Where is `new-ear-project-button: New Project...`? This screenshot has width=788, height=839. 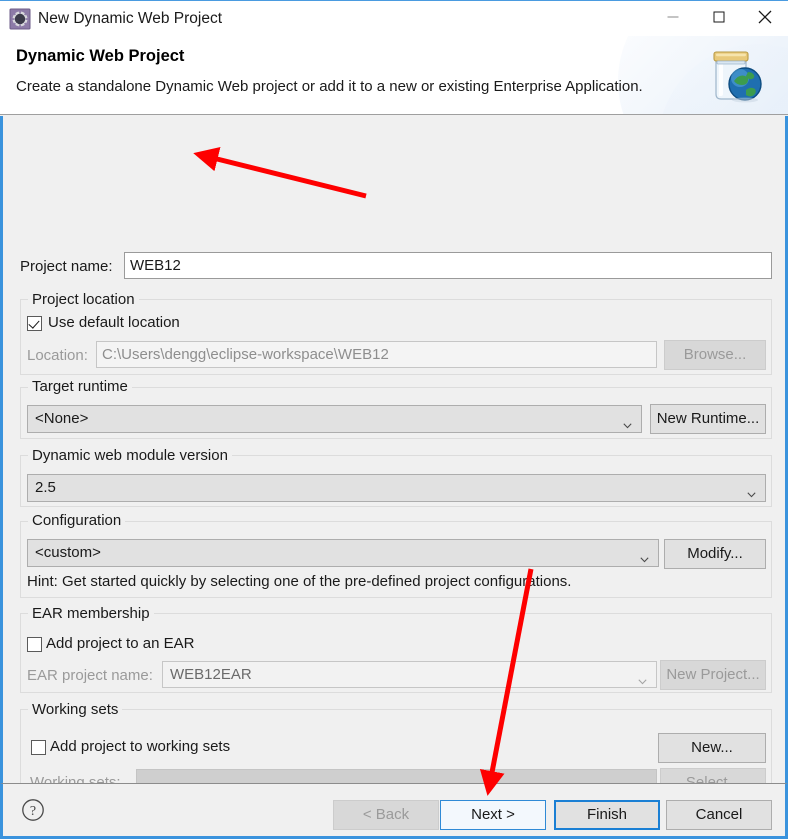
new-ear-project-button: New Project... is located at coordinates (713, 675).